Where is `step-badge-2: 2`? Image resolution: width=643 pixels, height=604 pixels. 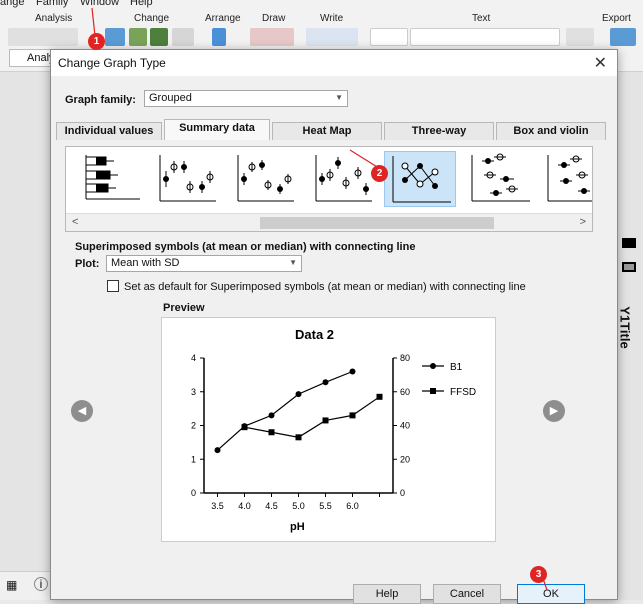 step-badge-2: 2 is located at coordinates (379, 173).